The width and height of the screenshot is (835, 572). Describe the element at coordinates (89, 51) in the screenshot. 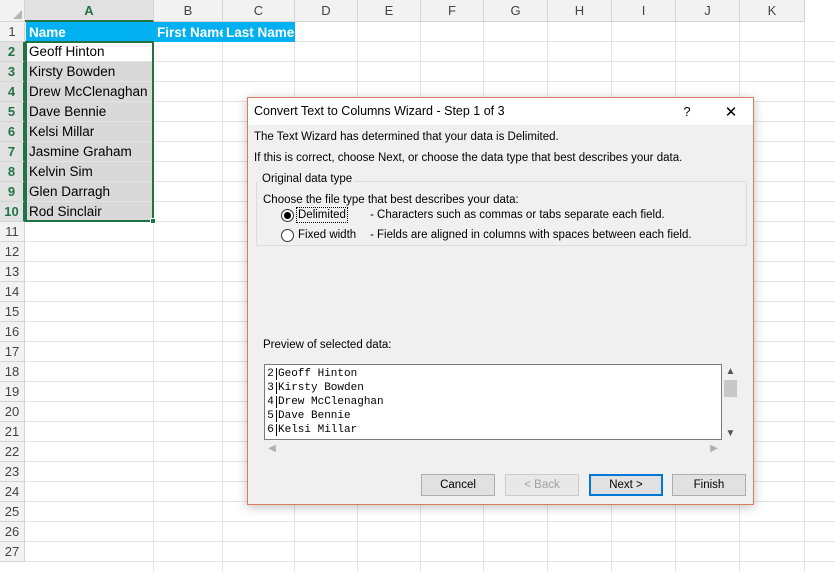

I see `name-cell: Geoff Hinton` at that location.